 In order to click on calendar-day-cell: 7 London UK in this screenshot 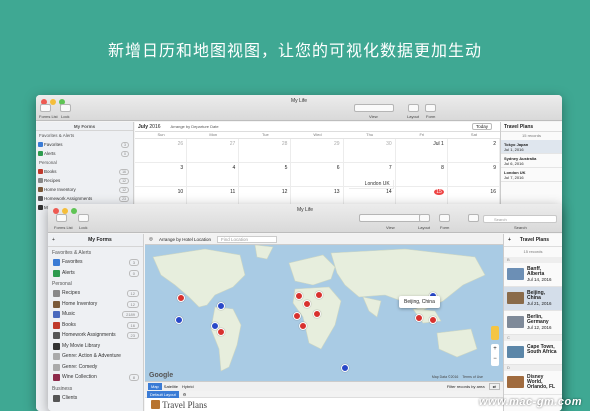, I will do `click(369, 176)`.